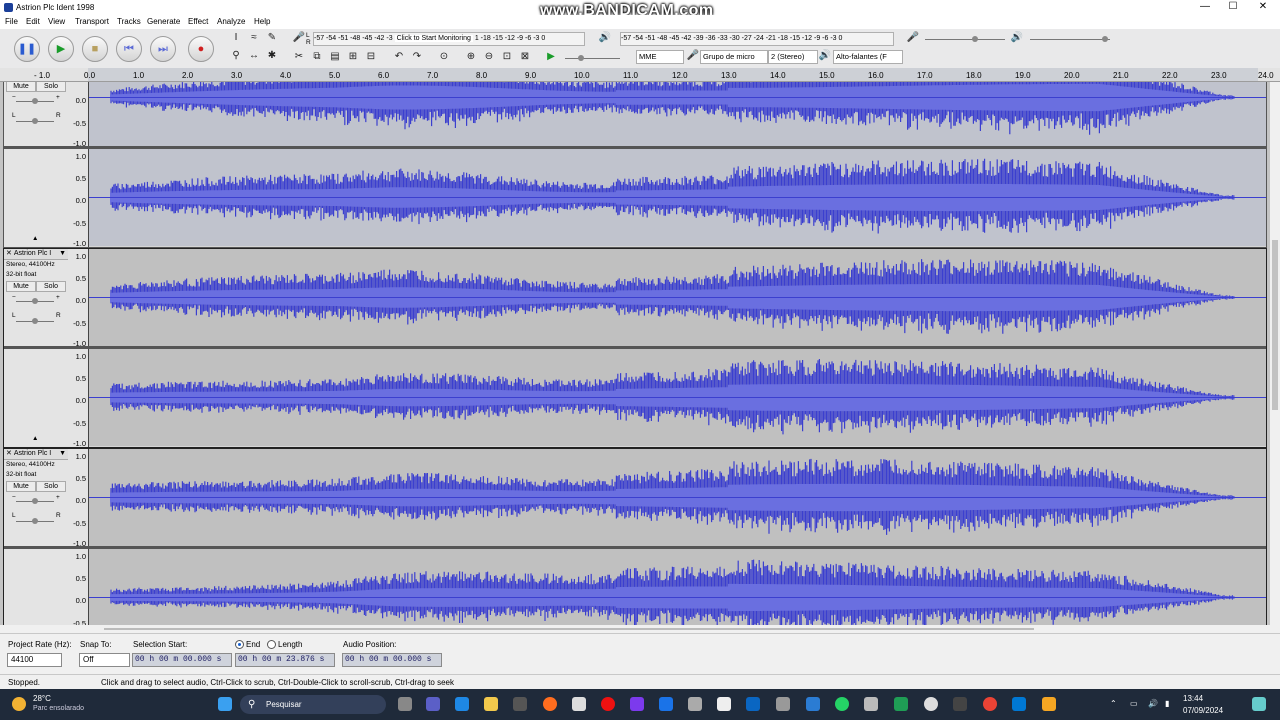  I want to click on silence-icon: ⊟, so click(371, 57).